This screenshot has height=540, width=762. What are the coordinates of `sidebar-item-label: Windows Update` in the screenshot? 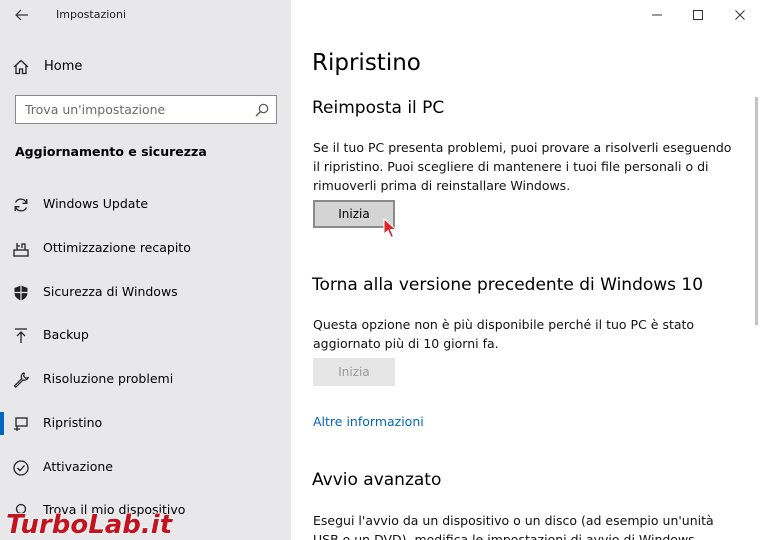 It's located at (96, 203).